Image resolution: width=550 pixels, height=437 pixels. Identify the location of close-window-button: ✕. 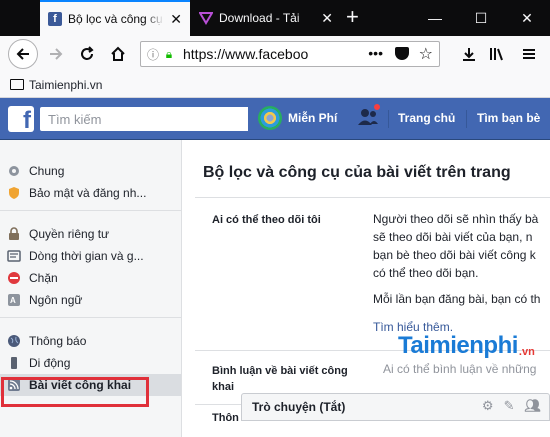
(527, 18).